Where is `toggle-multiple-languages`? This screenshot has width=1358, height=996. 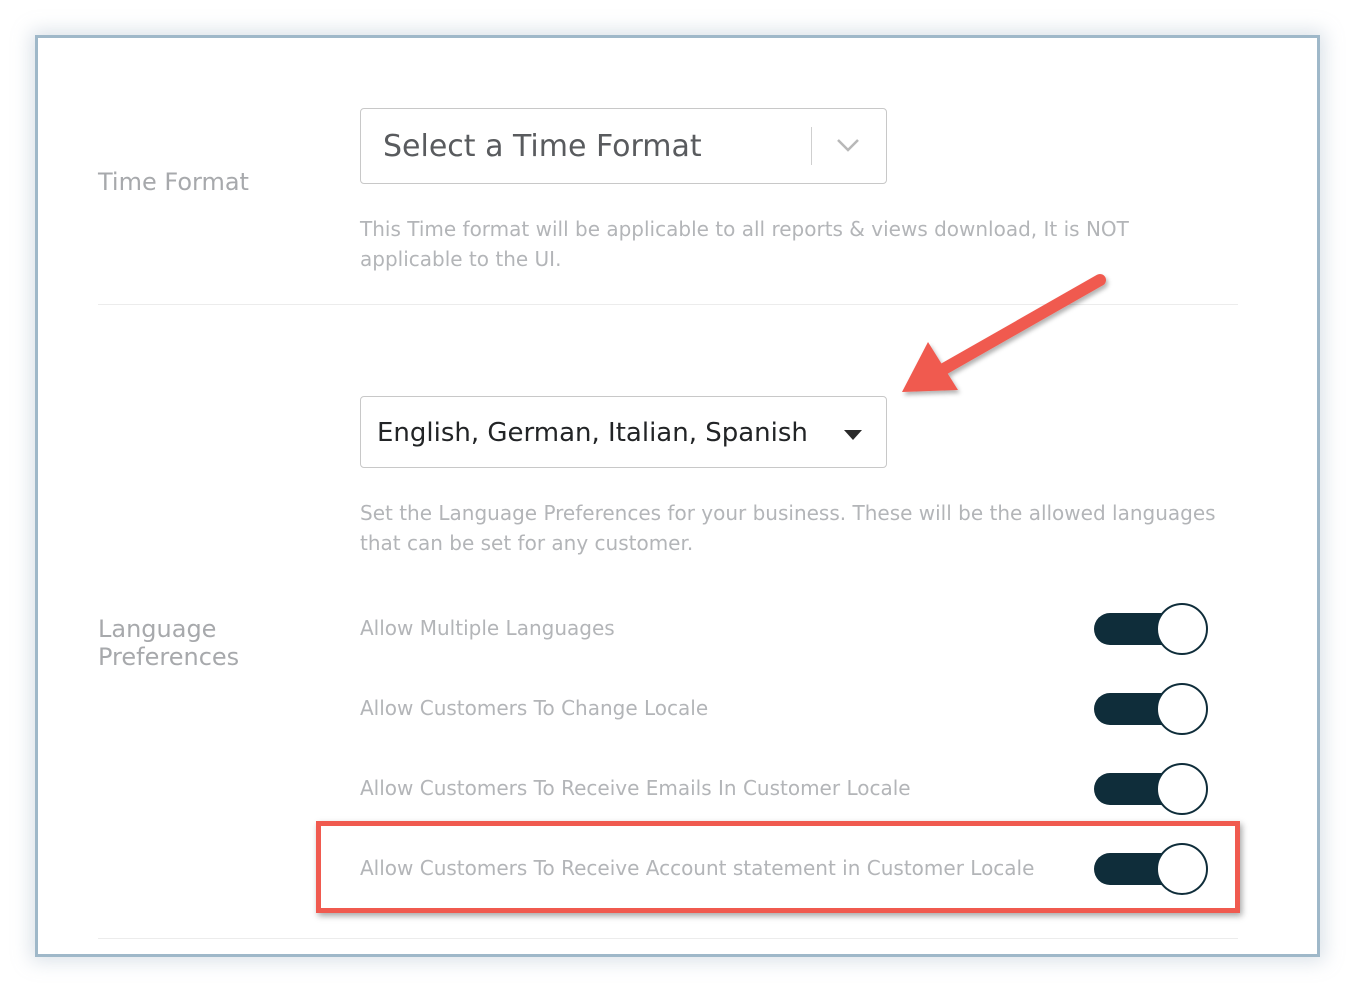 toggle-multiple-languages is located at coordinates (1151, 629).